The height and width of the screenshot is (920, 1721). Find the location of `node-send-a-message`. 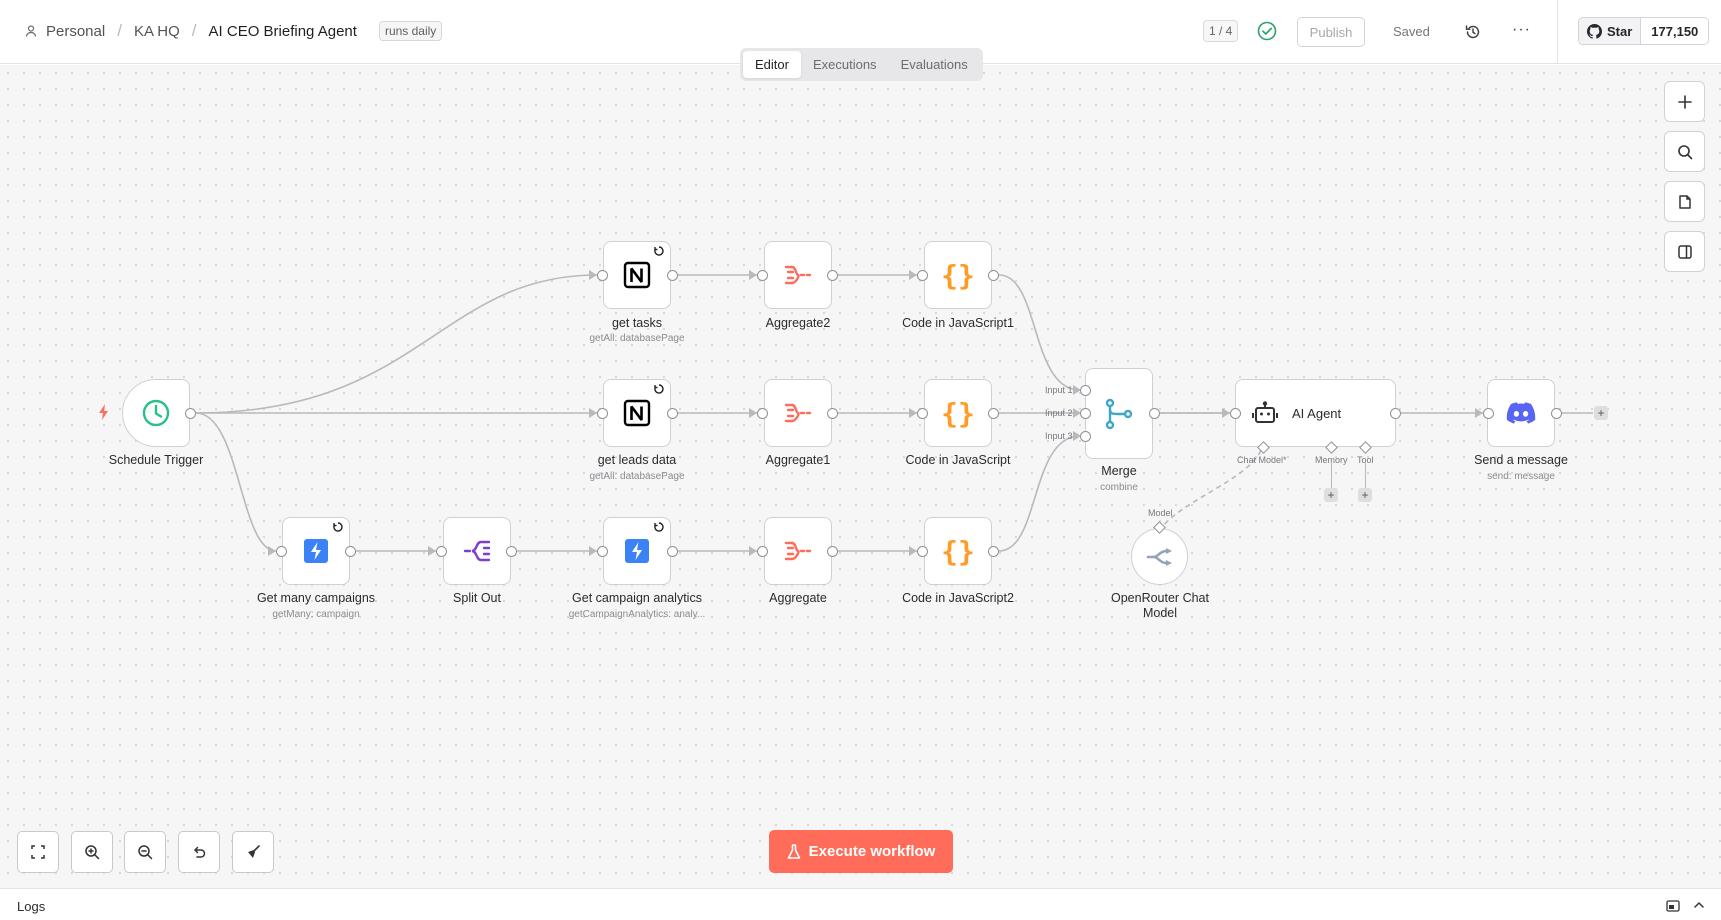

node-send-a-message is located at coordinates (1521, 413).